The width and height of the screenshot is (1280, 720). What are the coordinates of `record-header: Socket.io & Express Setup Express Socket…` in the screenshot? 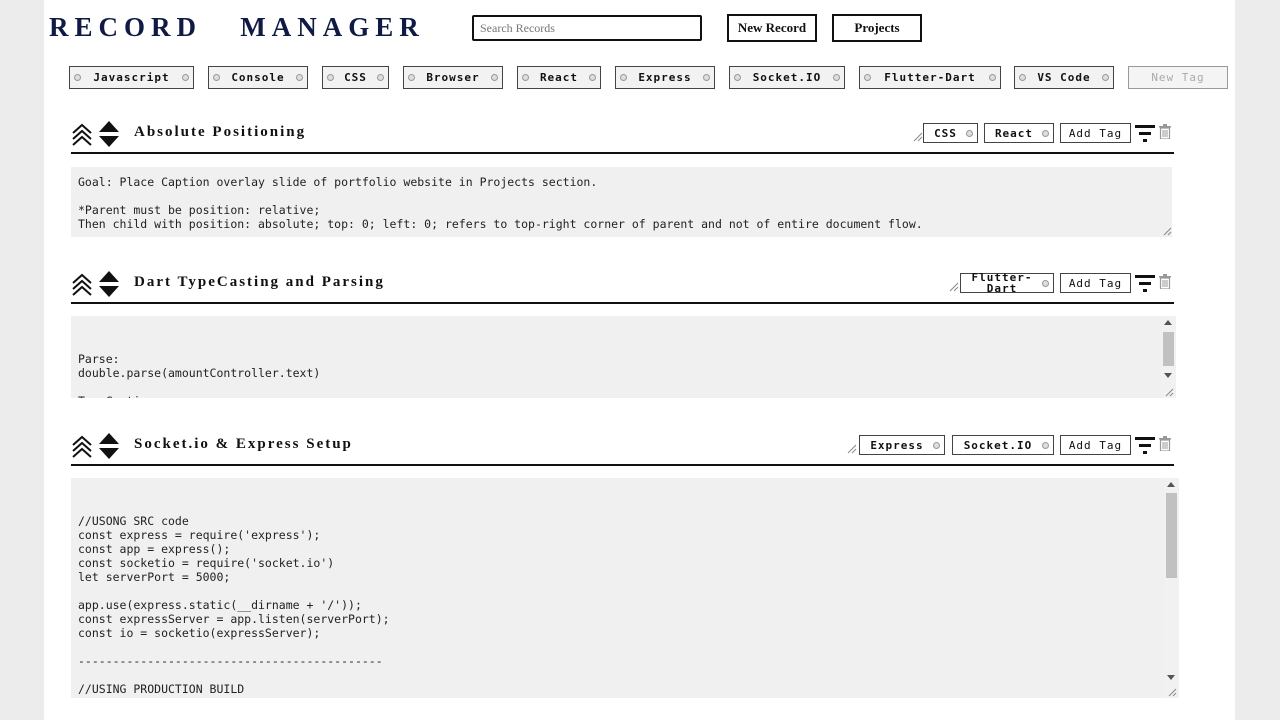 It's located at (622, 448).